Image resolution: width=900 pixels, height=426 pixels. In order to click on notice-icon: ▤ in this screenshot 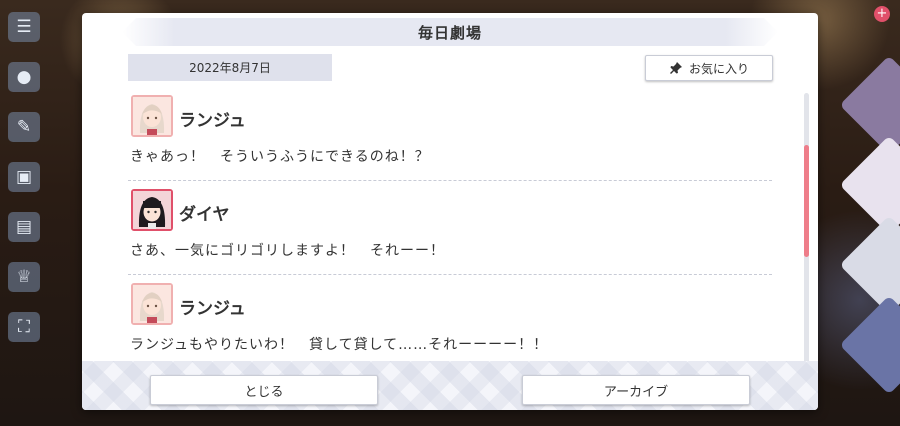, I will do `click(24, 227)`.